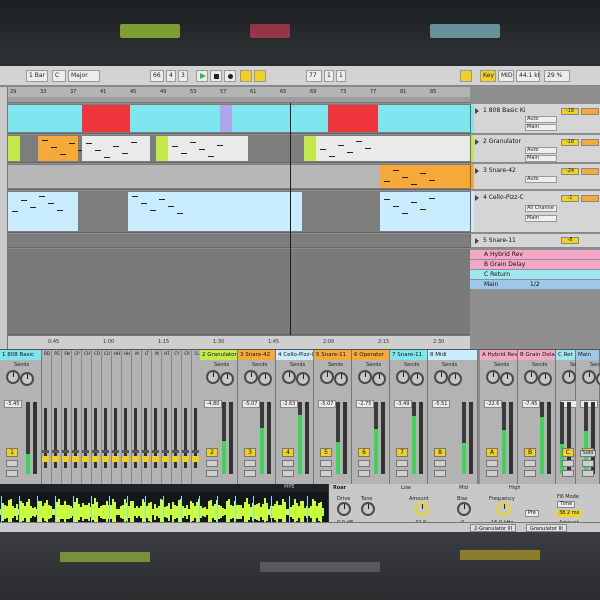 Image resolution: width=600 pixels, height=600 pixels. I want to click on track-activator-button: 3, so click(250, 452).